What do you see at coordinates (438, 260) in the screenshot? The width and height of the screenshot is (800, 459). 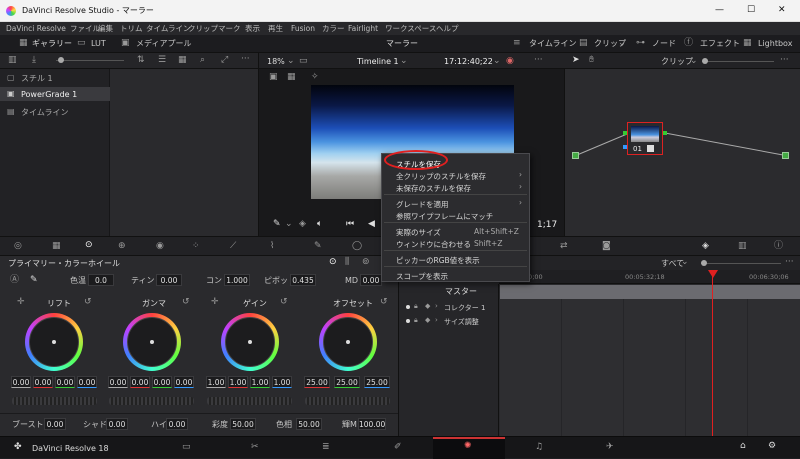 I see `menu-item-picker-rgb: ピッカーのRGB値を表示` at bounding box center [438, 260].